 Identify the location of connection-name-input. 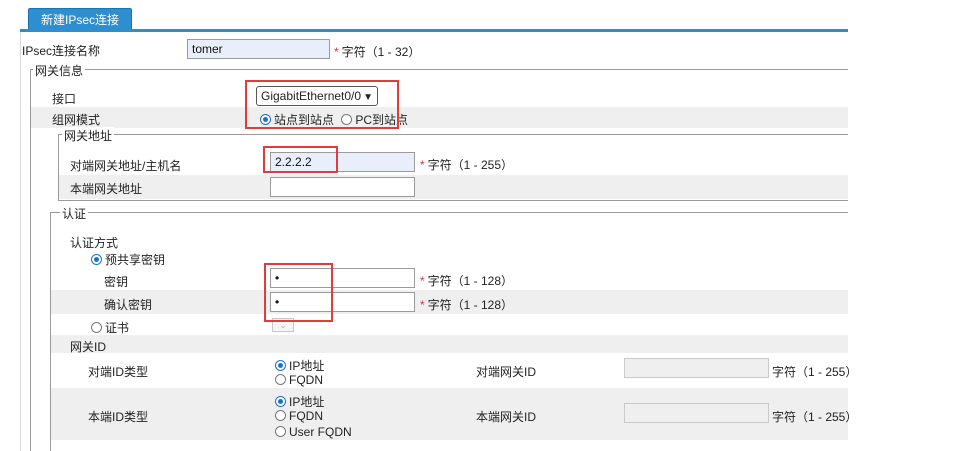
(258, 49).